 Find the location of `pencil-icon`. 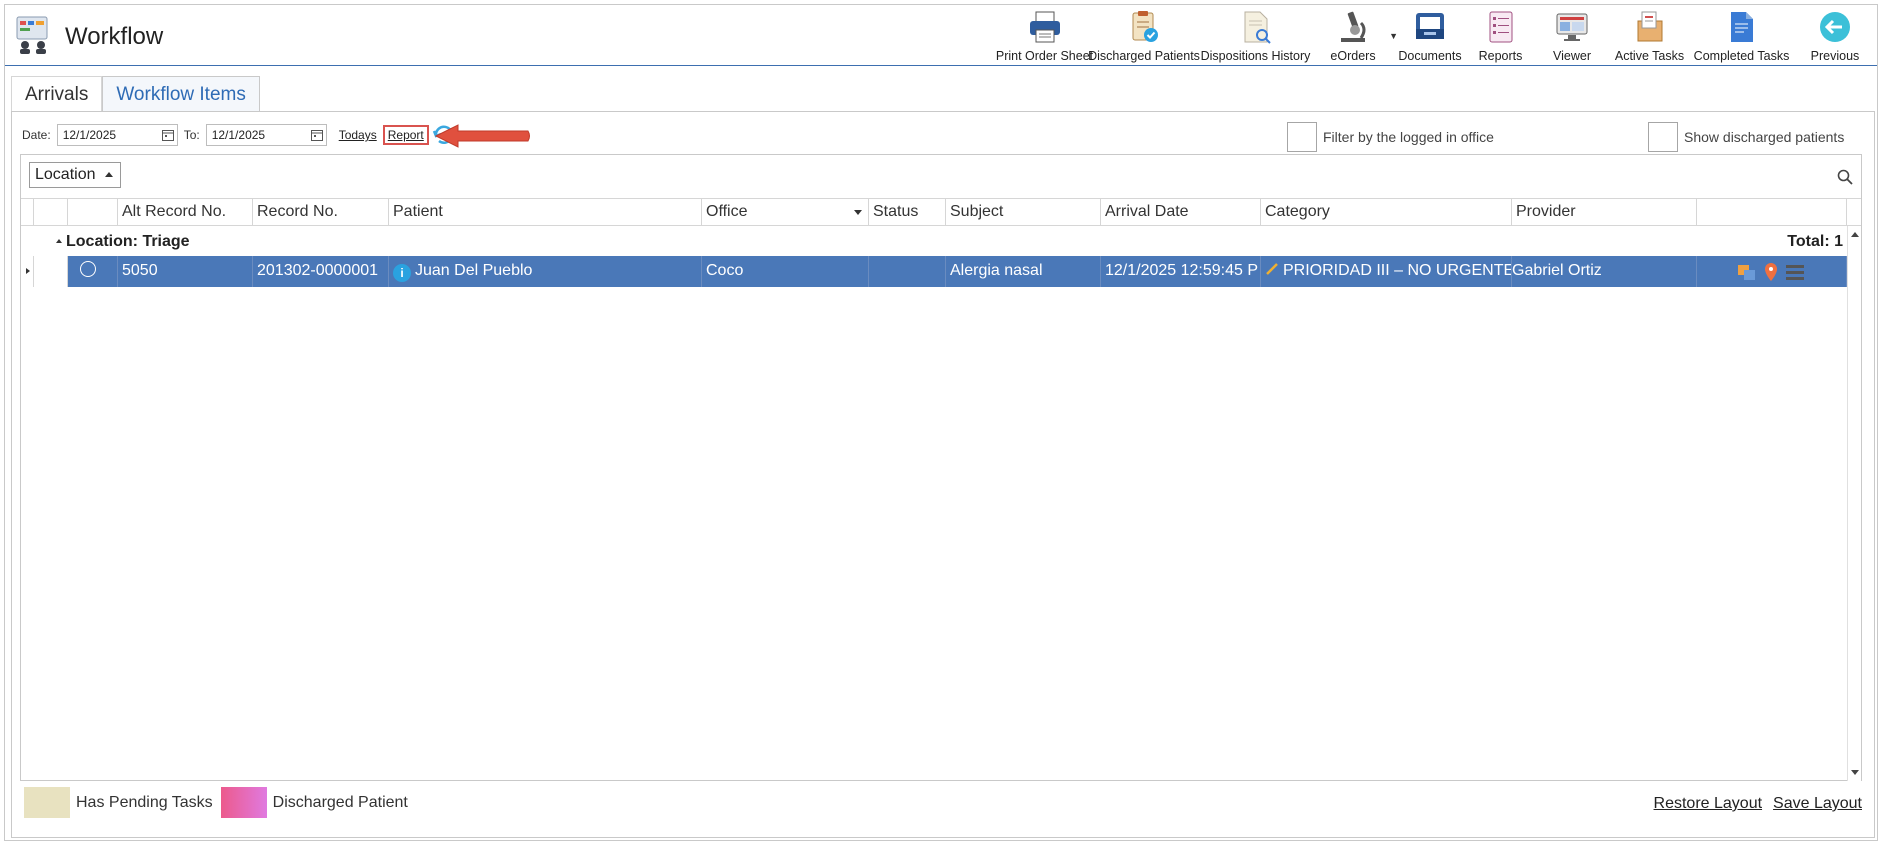

pencil-icon is located at coordinates (1272, 269).